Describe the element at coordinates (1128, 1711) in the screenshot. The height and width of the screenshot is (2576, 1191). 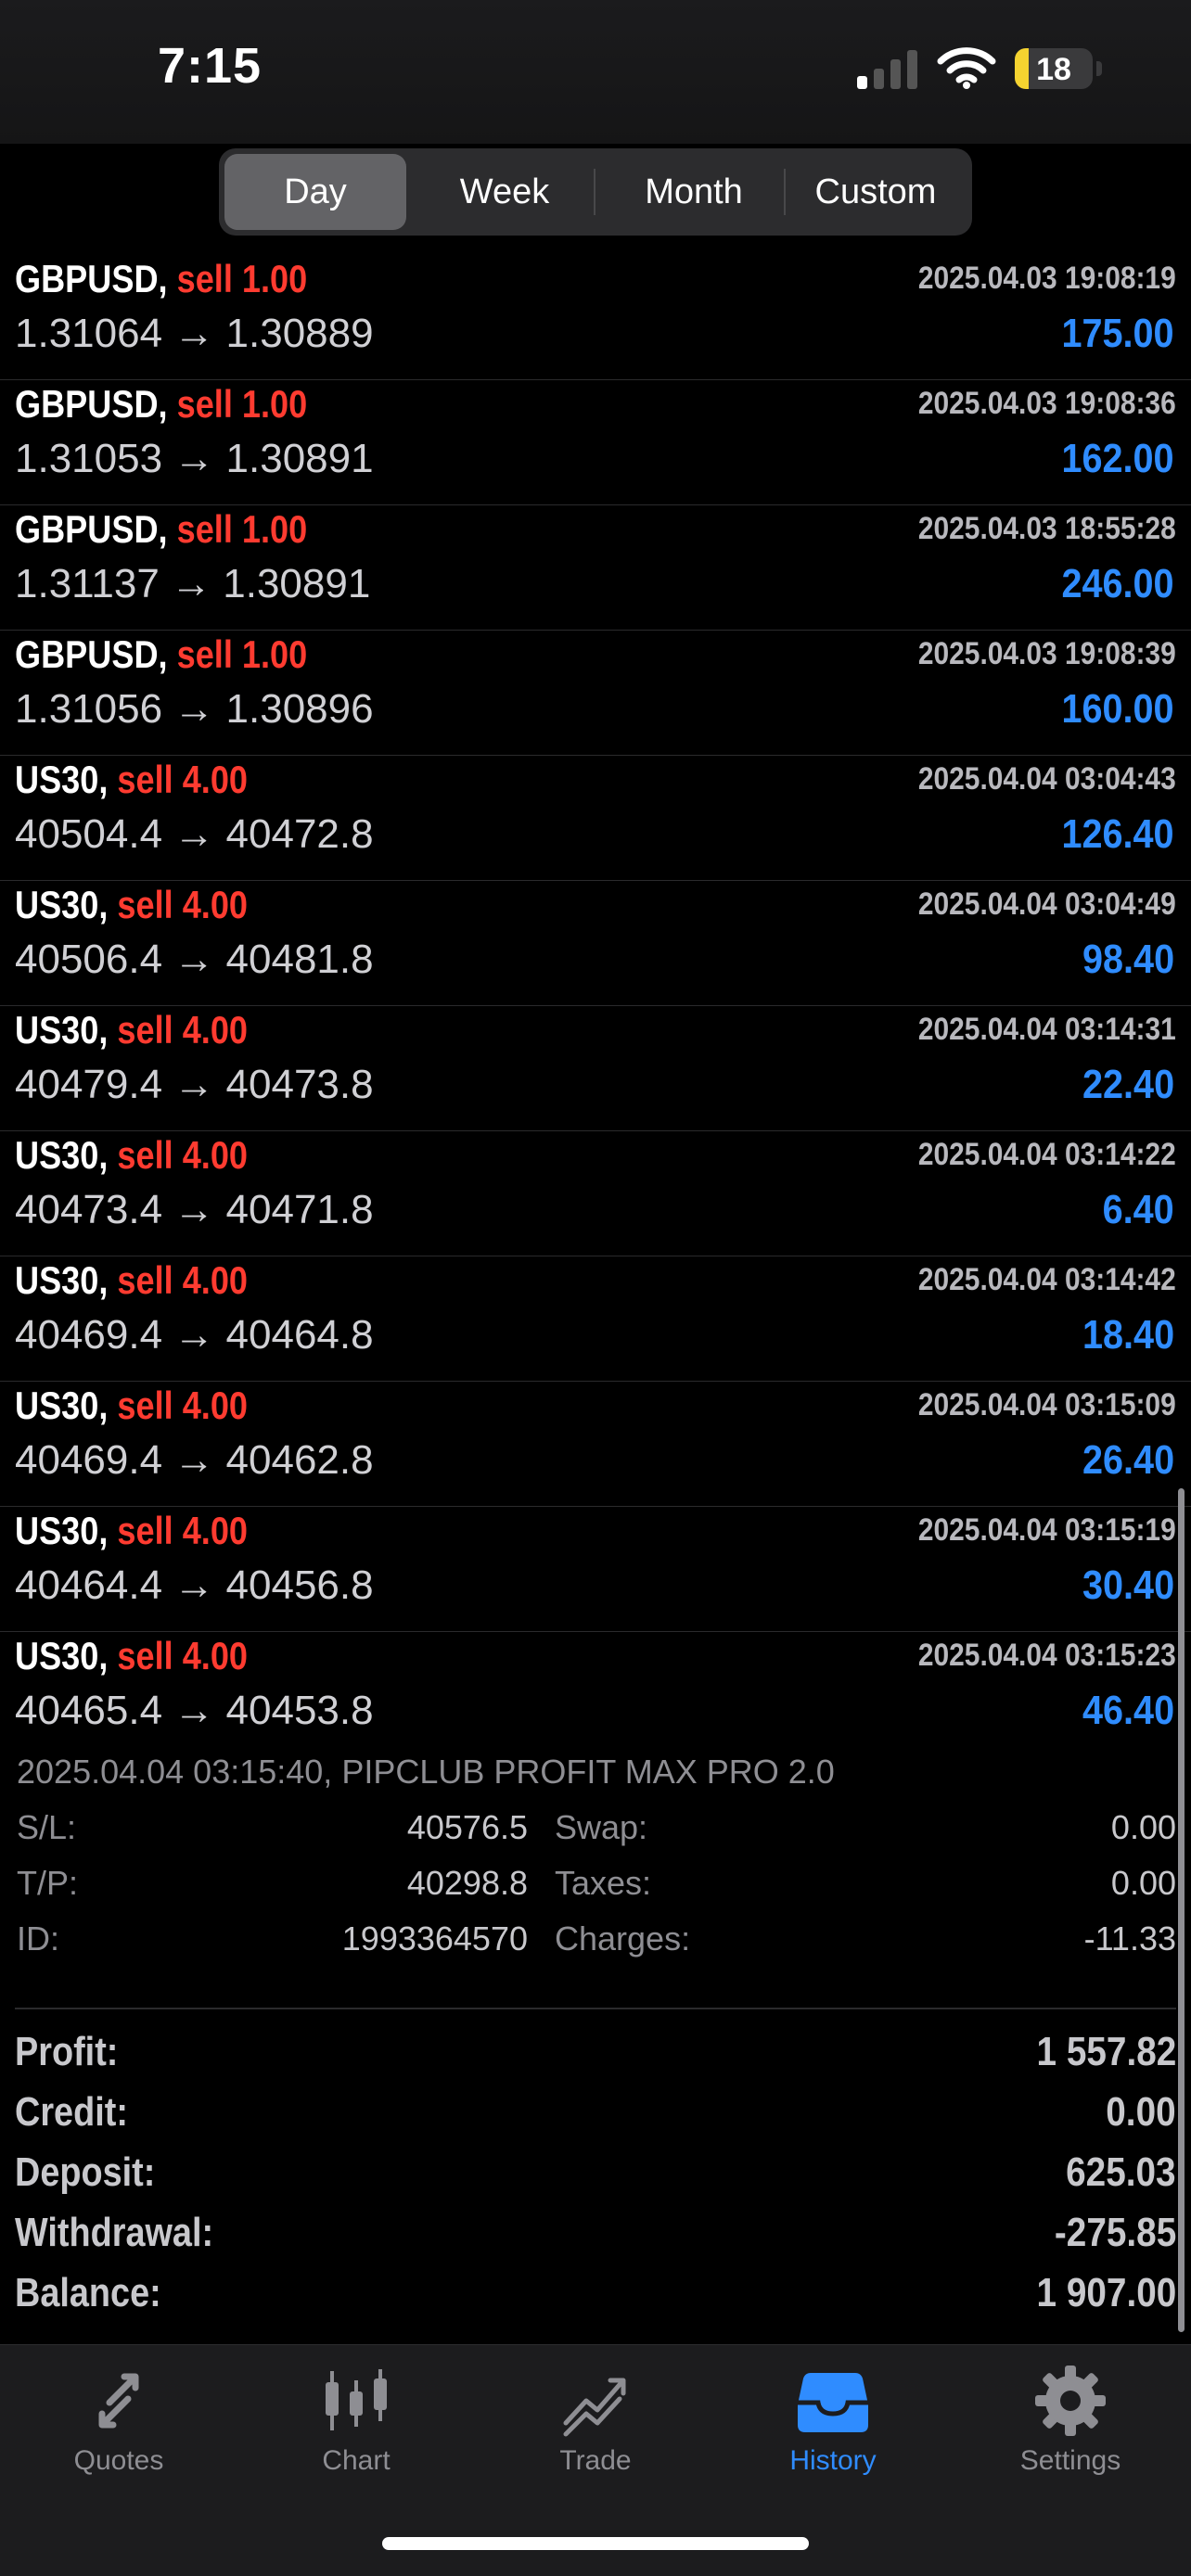
I see `trade-profit: 46.40` at that location.